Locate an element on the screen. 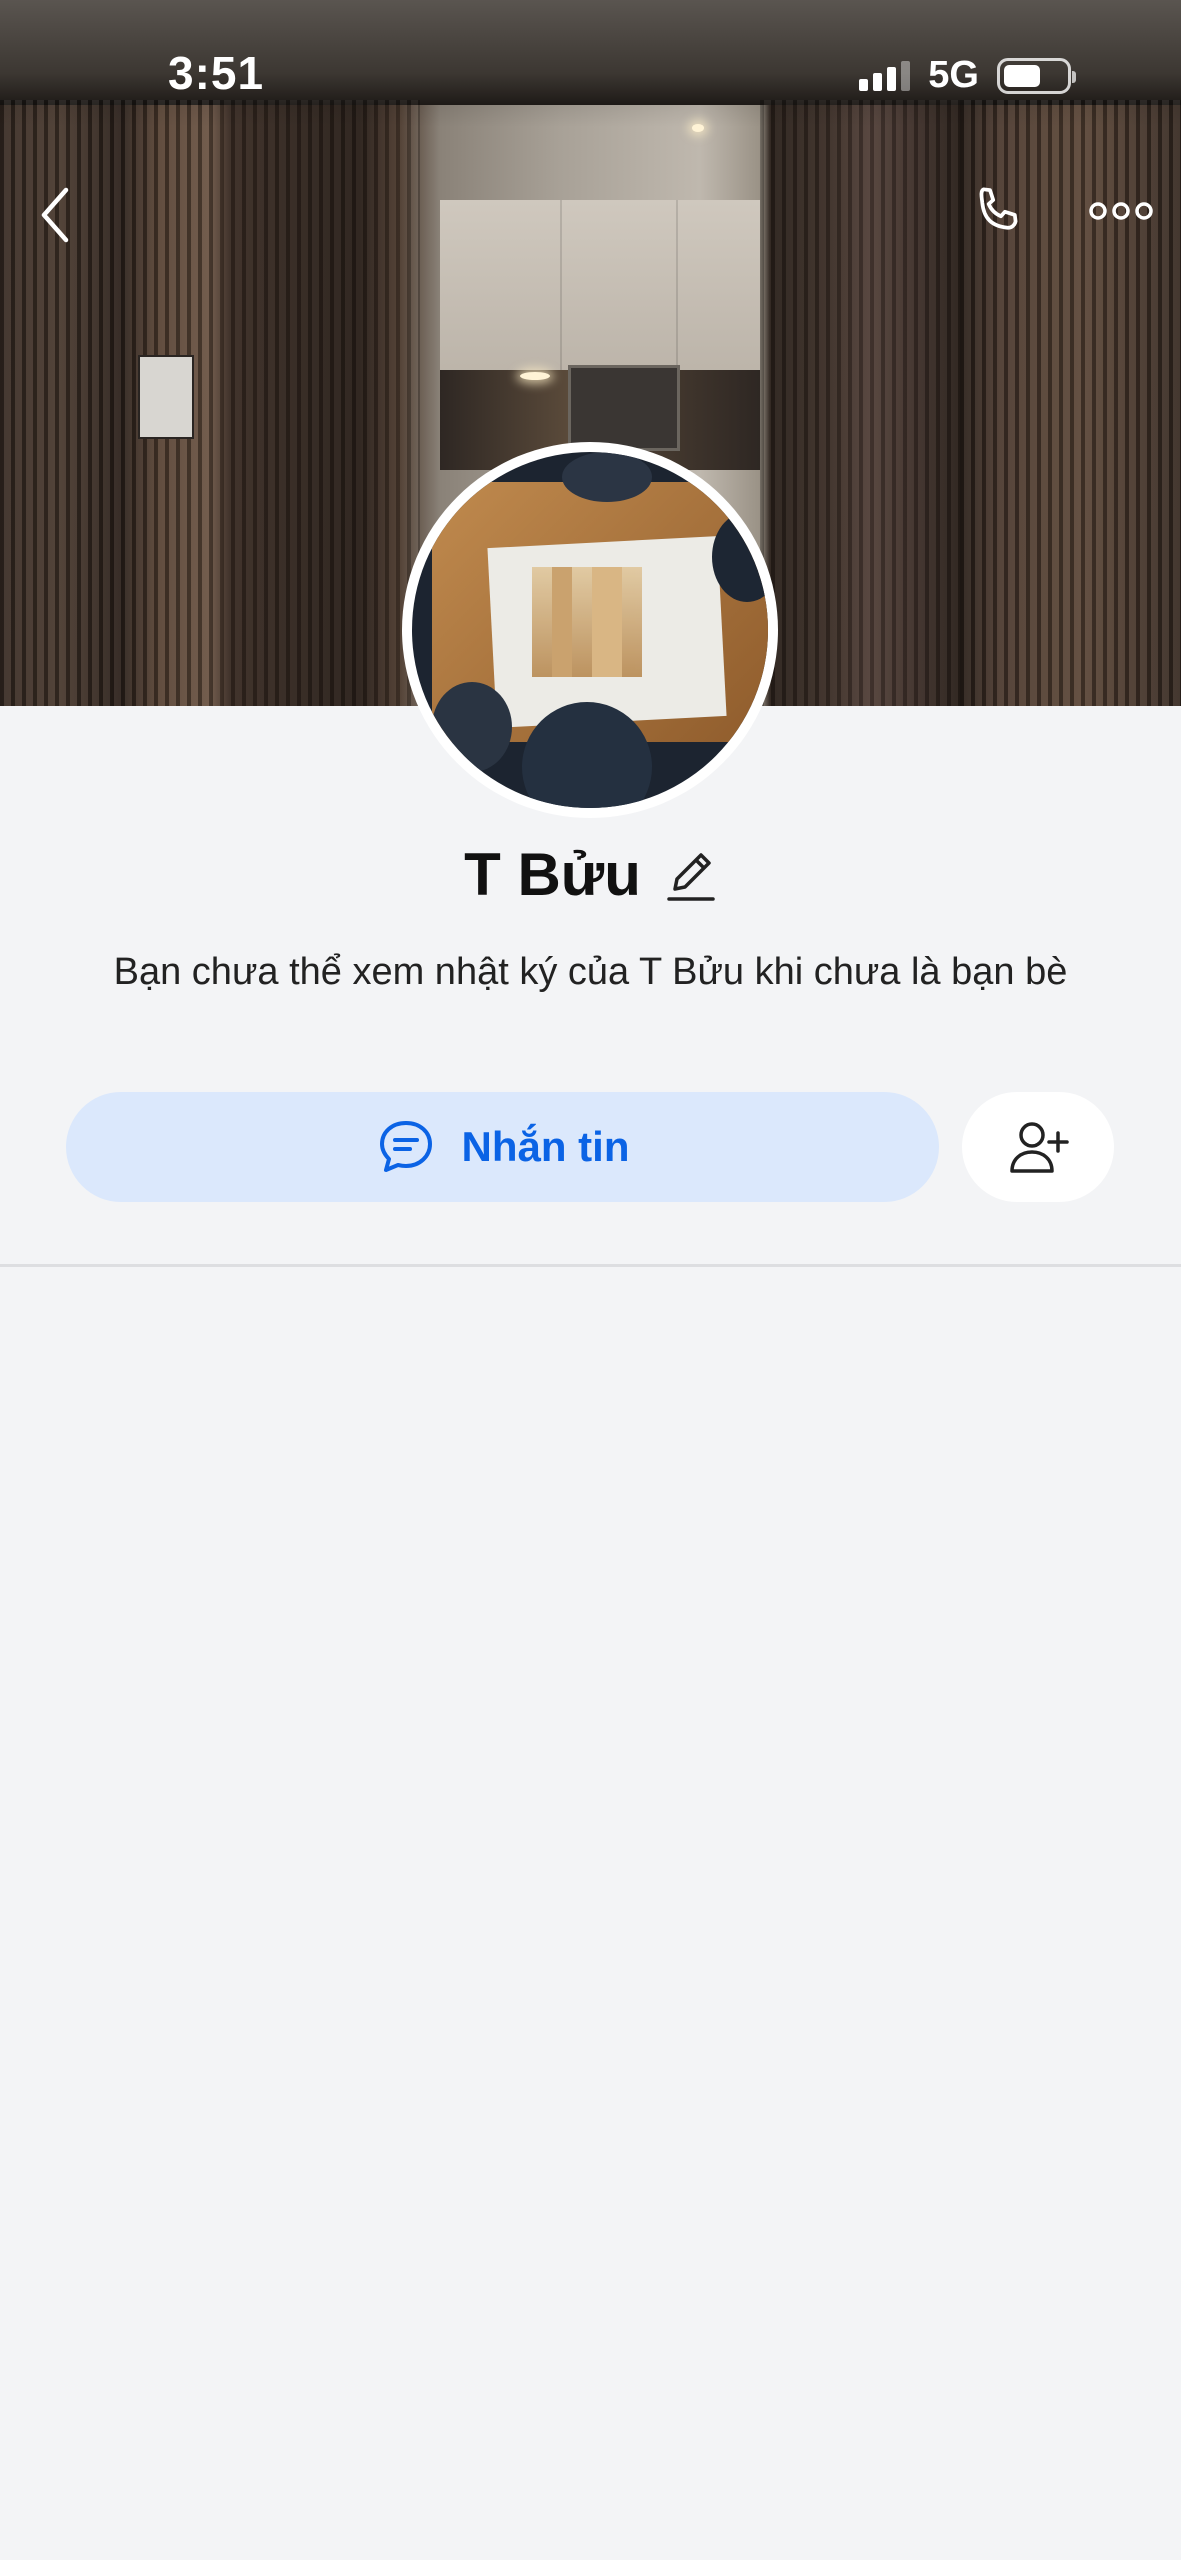  status-indicators: 5G is located at coordinates (967, 75).